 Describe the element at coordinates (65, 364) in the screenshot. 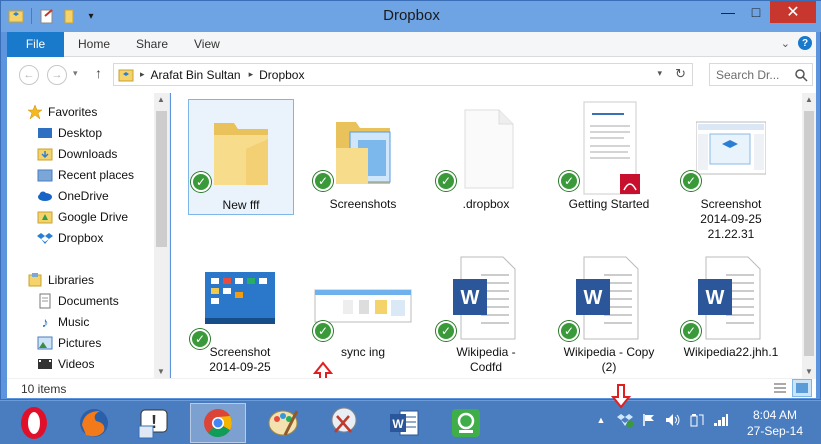

I see `sidebar-item-videos: Videos` at that location.